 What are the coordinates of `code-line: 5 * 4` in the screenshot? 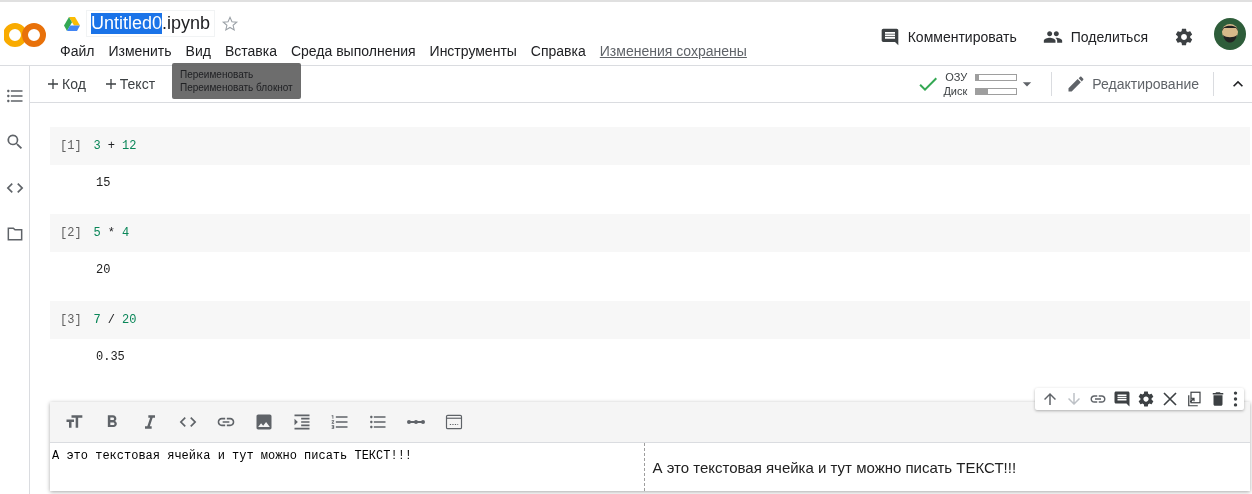 It's located at (111, 233).